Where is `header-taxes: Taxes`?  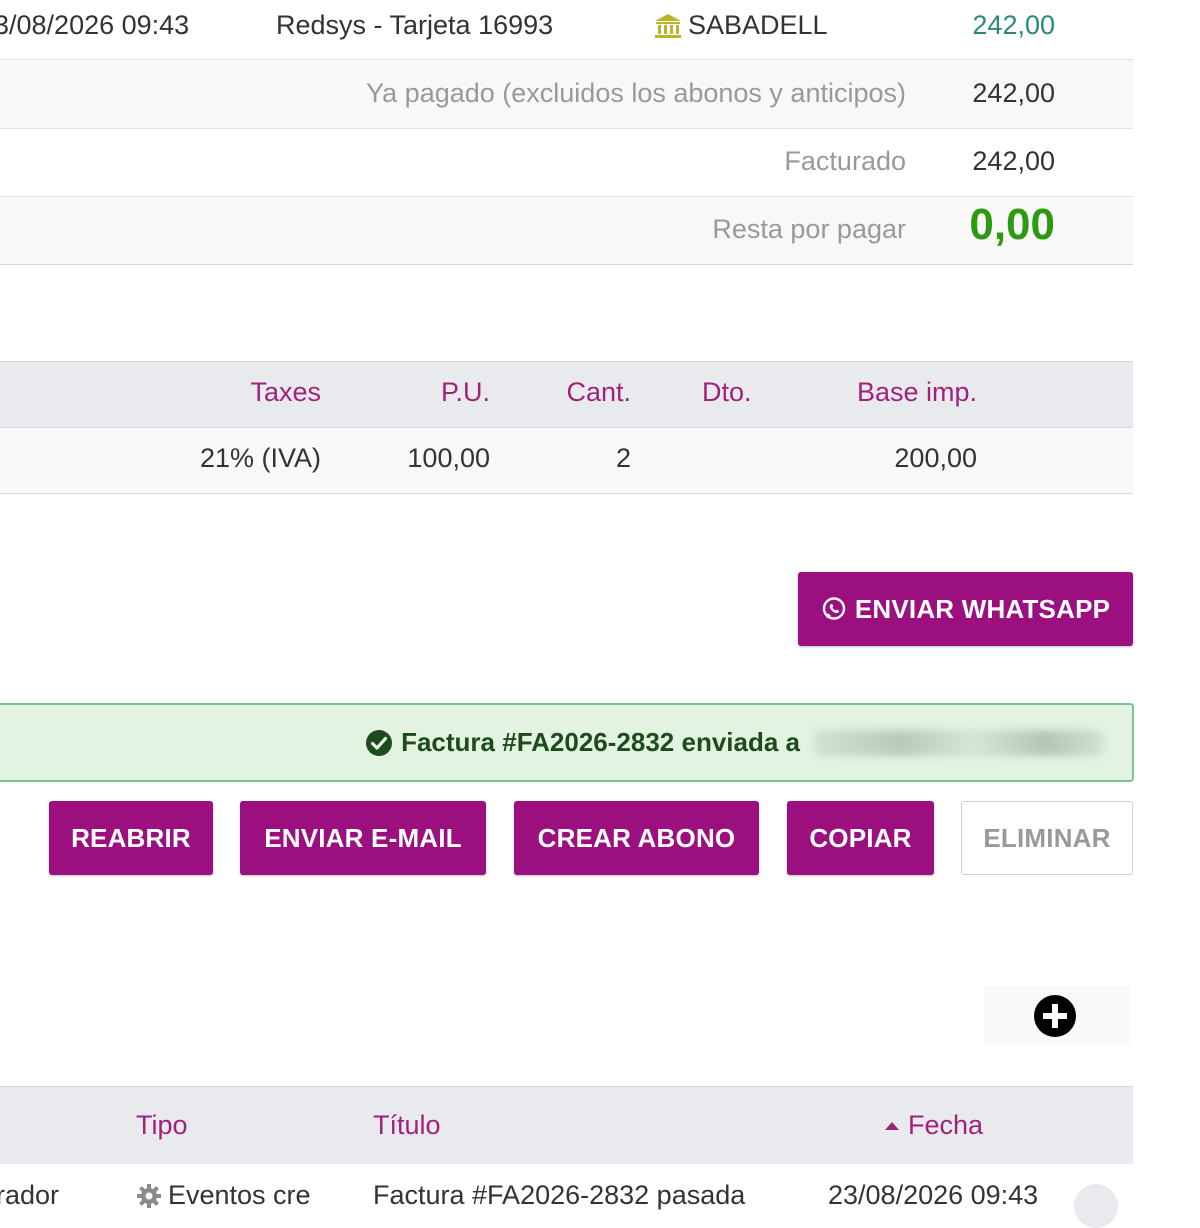
header-taxes: Taxes is located at coordinates (285, 392).